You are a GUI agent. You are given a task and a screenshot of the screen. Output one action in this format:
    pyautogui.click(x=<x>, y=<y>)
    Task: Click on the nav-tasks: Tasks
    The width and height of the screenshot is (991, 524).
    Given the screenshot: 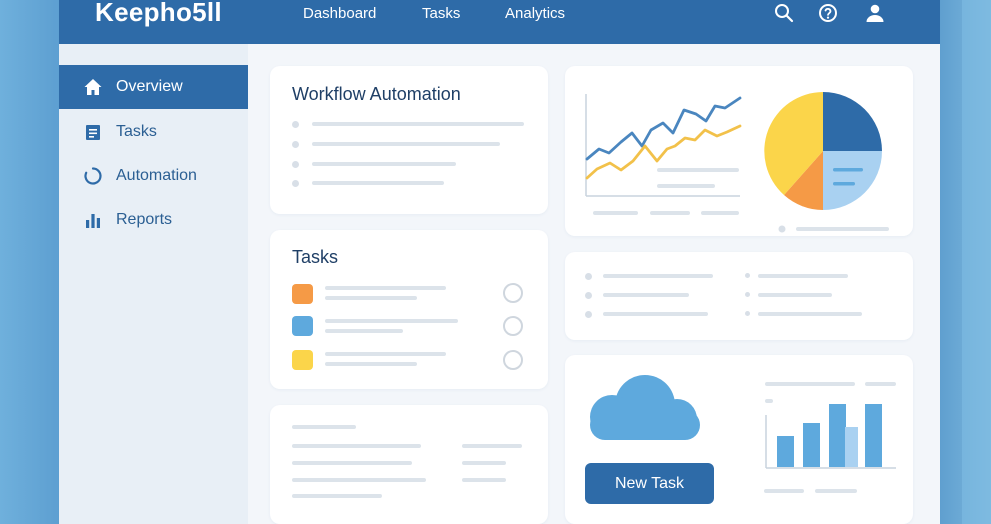 What is the action you would take?
    pyautogui.click(x=441, y=13)
    